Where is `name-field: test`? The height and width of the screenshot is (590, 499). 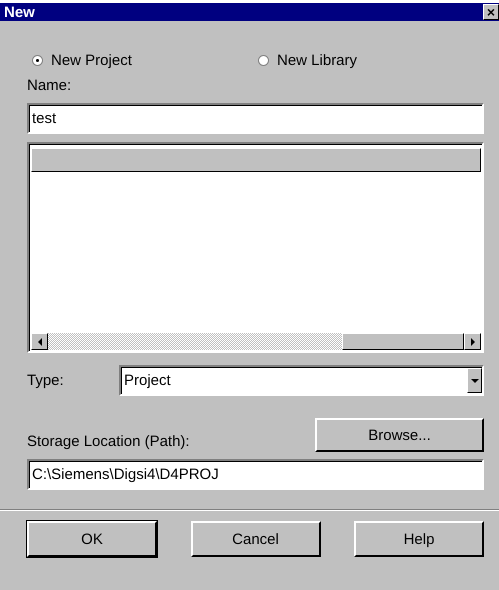
name-field: test is located at coordinates (255, 118).